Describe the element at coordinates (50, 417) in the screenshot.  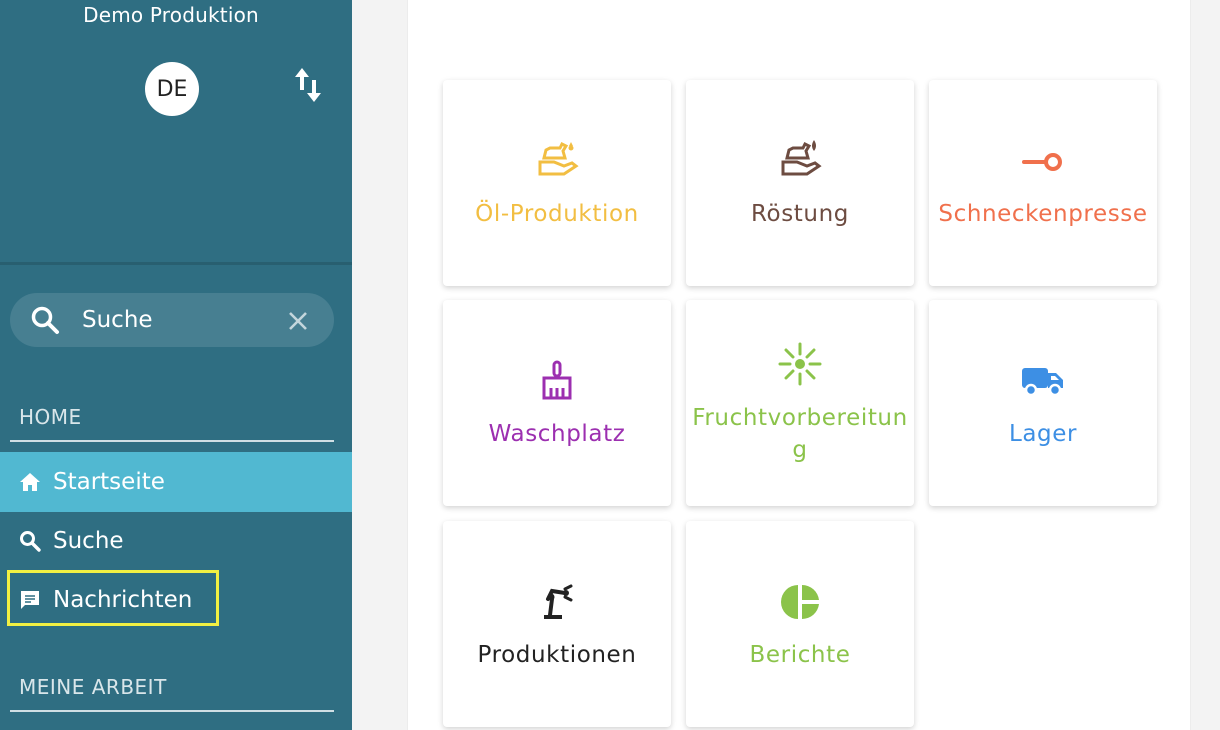
I see `section-label-home: HOME` at that location.